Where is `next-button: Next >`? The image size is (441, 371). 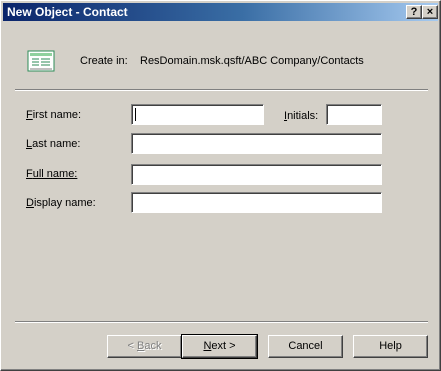 next-button: Next > is located at coordinates (219, 346).